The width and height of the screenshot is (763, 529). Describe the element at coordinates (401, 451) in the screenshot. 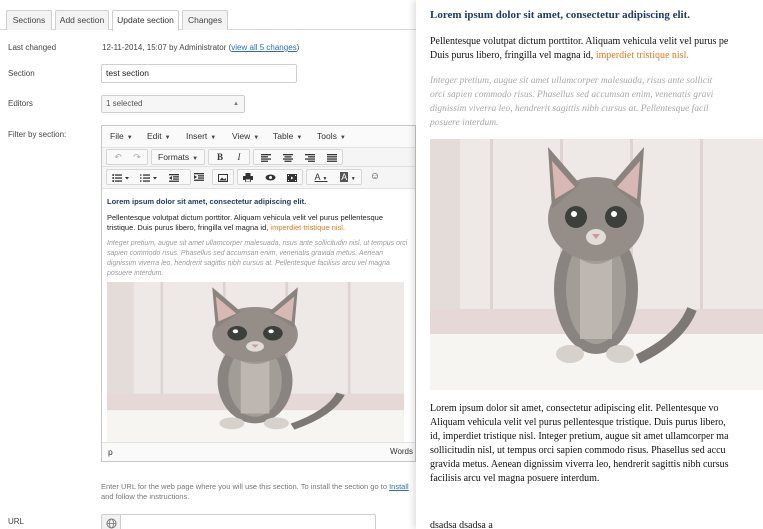

I see `word-count: Words` at that location.